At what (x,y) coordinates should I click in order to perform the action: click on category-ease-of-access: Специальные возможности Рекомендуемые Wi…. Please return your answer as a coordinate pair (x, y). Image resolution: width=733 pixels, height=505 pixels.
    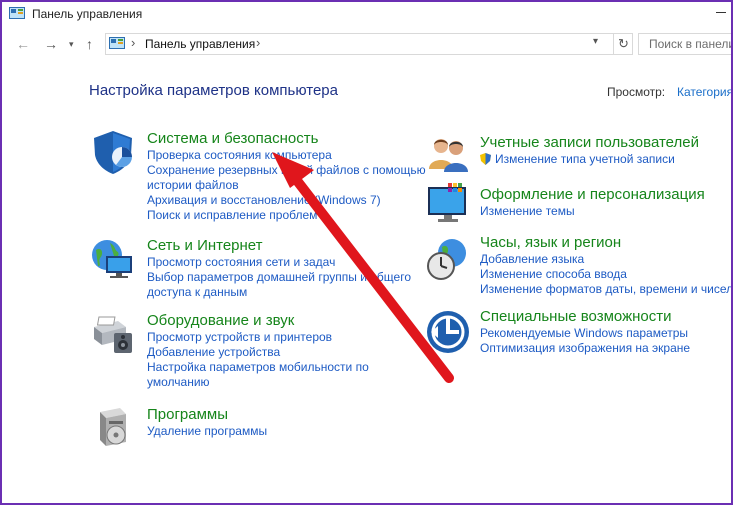
    Looking at the image, I should click on (585, 332).